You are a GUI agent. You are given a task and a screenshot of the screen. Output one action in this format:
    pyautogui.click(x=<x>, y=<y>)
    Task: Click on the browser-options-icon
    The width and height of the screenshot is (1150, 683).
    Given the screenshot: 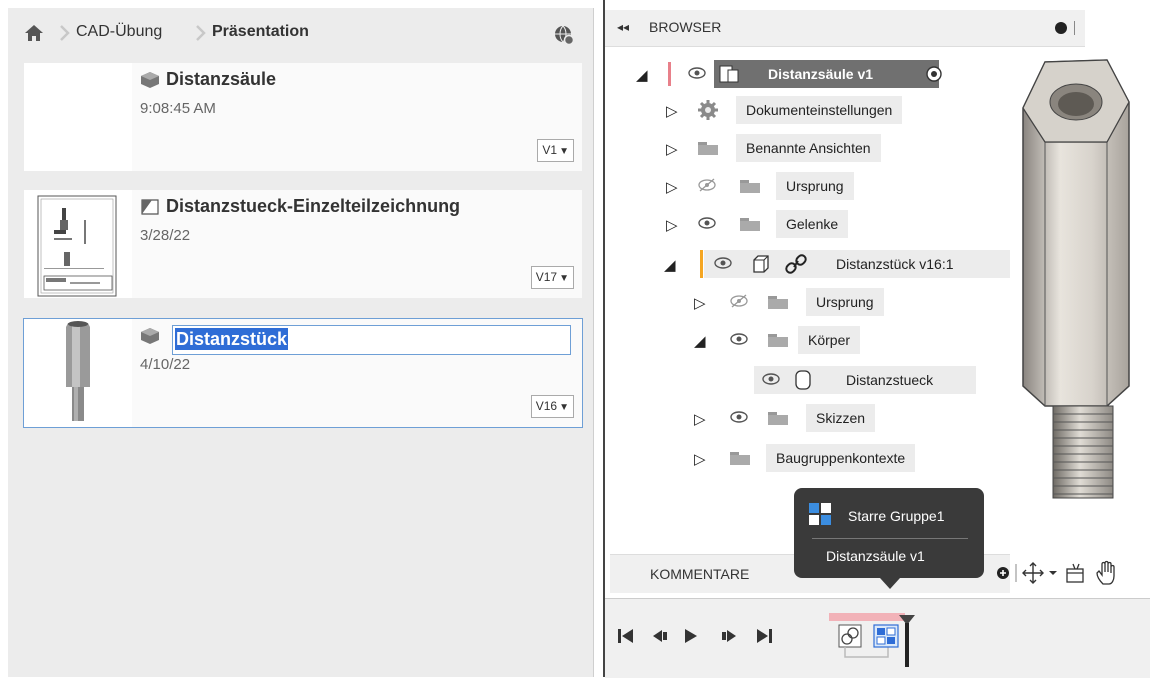 What is the action you would take?
    pyautogui.click(x=1061, y=28)
    